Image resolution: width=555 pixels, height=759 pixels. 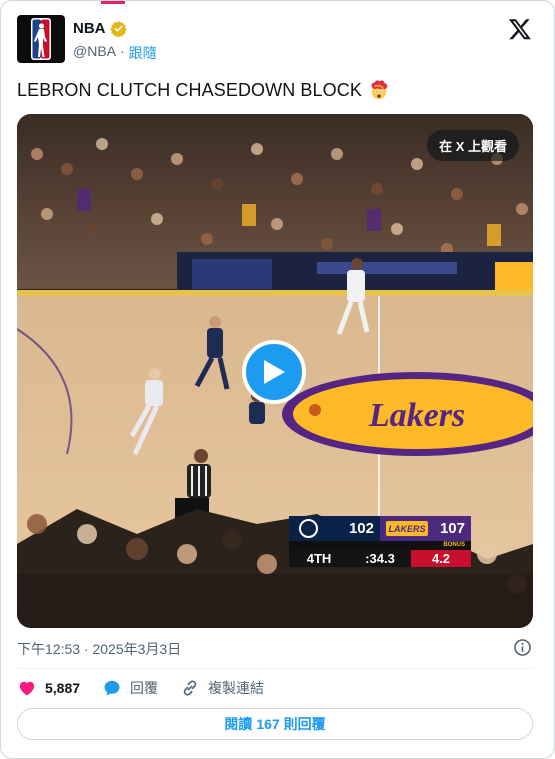 I want to click on x-logo-icon, so click(x=520, y=29).